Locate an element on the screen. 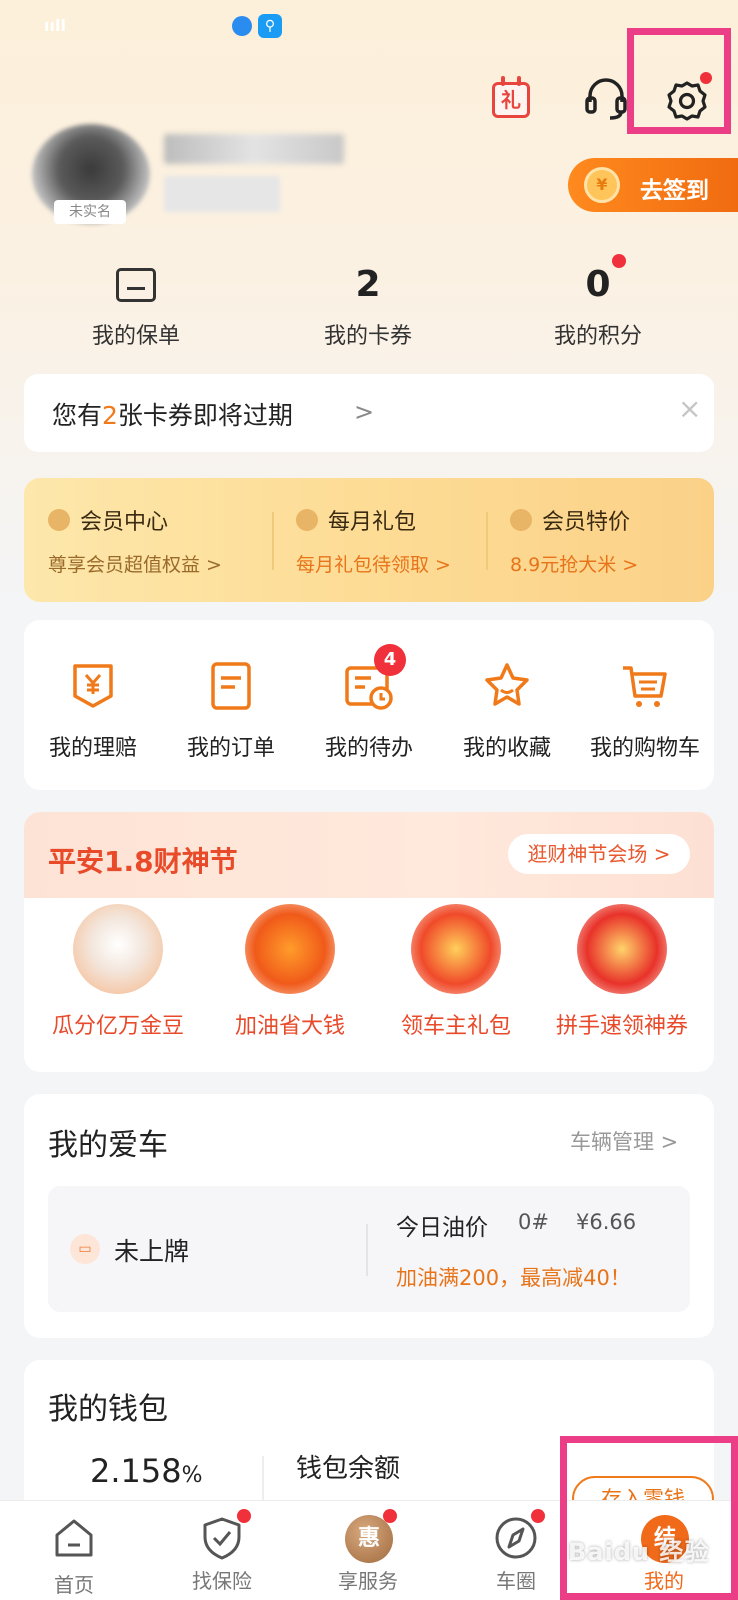  monthly-gift: 每月礼包 每月礼包待领取 > is located at coordinates (406, 540).